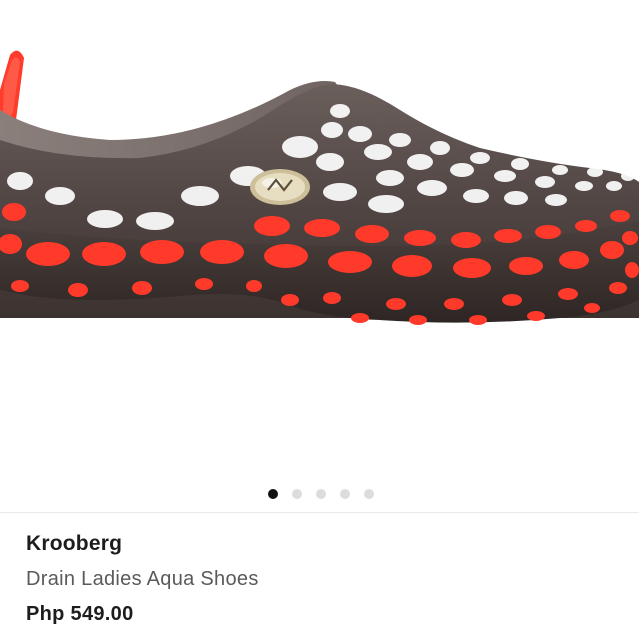  I want to click on product-name: Drain Ladies Aqua Shoes, so click(322, 579).